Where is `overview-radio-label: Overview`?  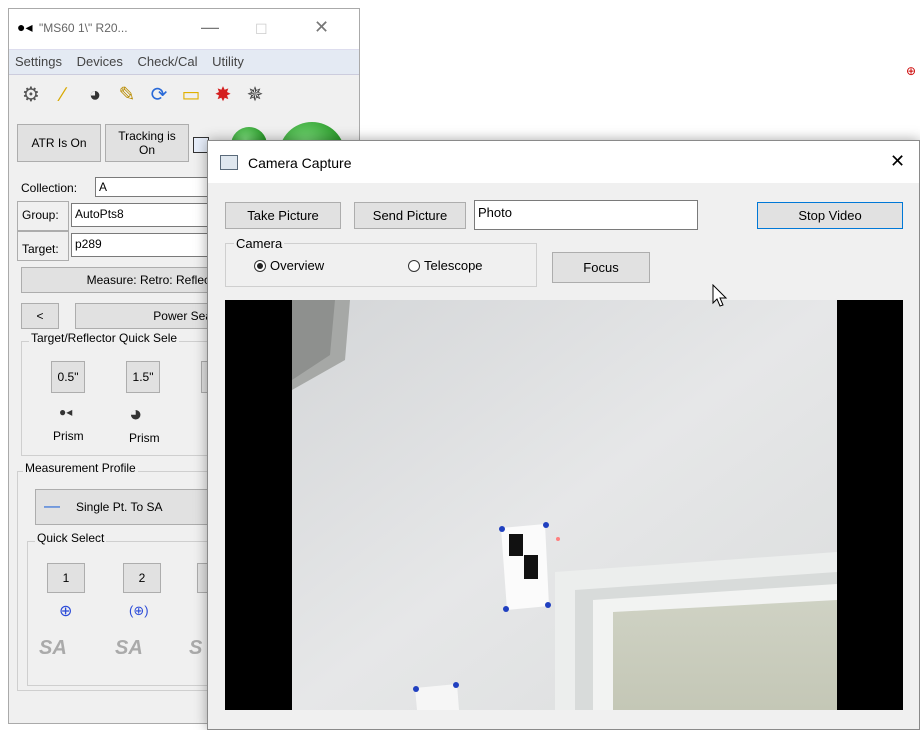 overview-radio-label: Overview is located at coordinates (297, 265).